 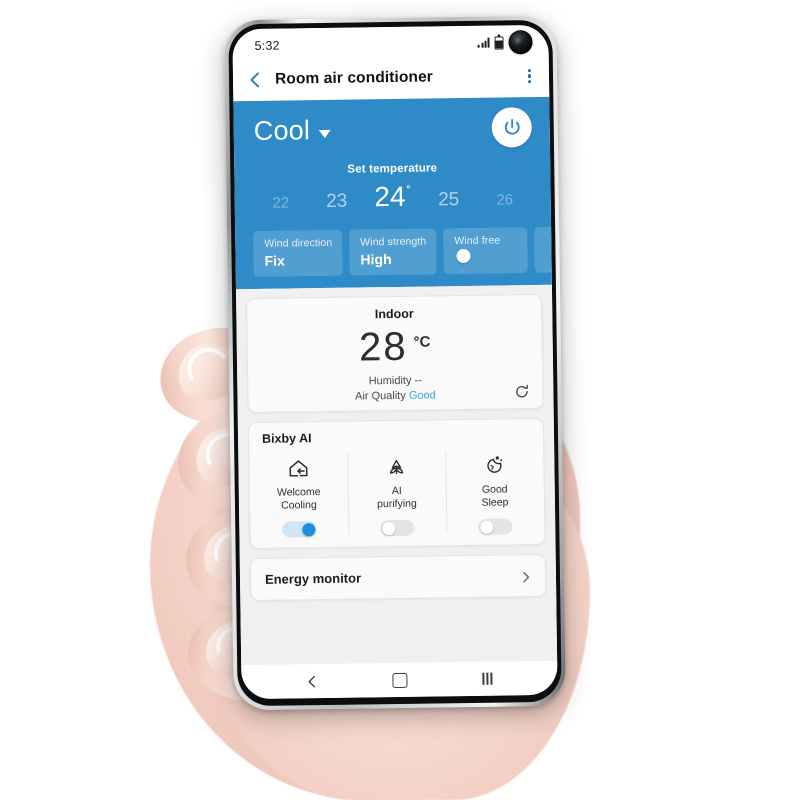 I want to click on bixby-label-line1: Welcome, so click(x=298, y=492).